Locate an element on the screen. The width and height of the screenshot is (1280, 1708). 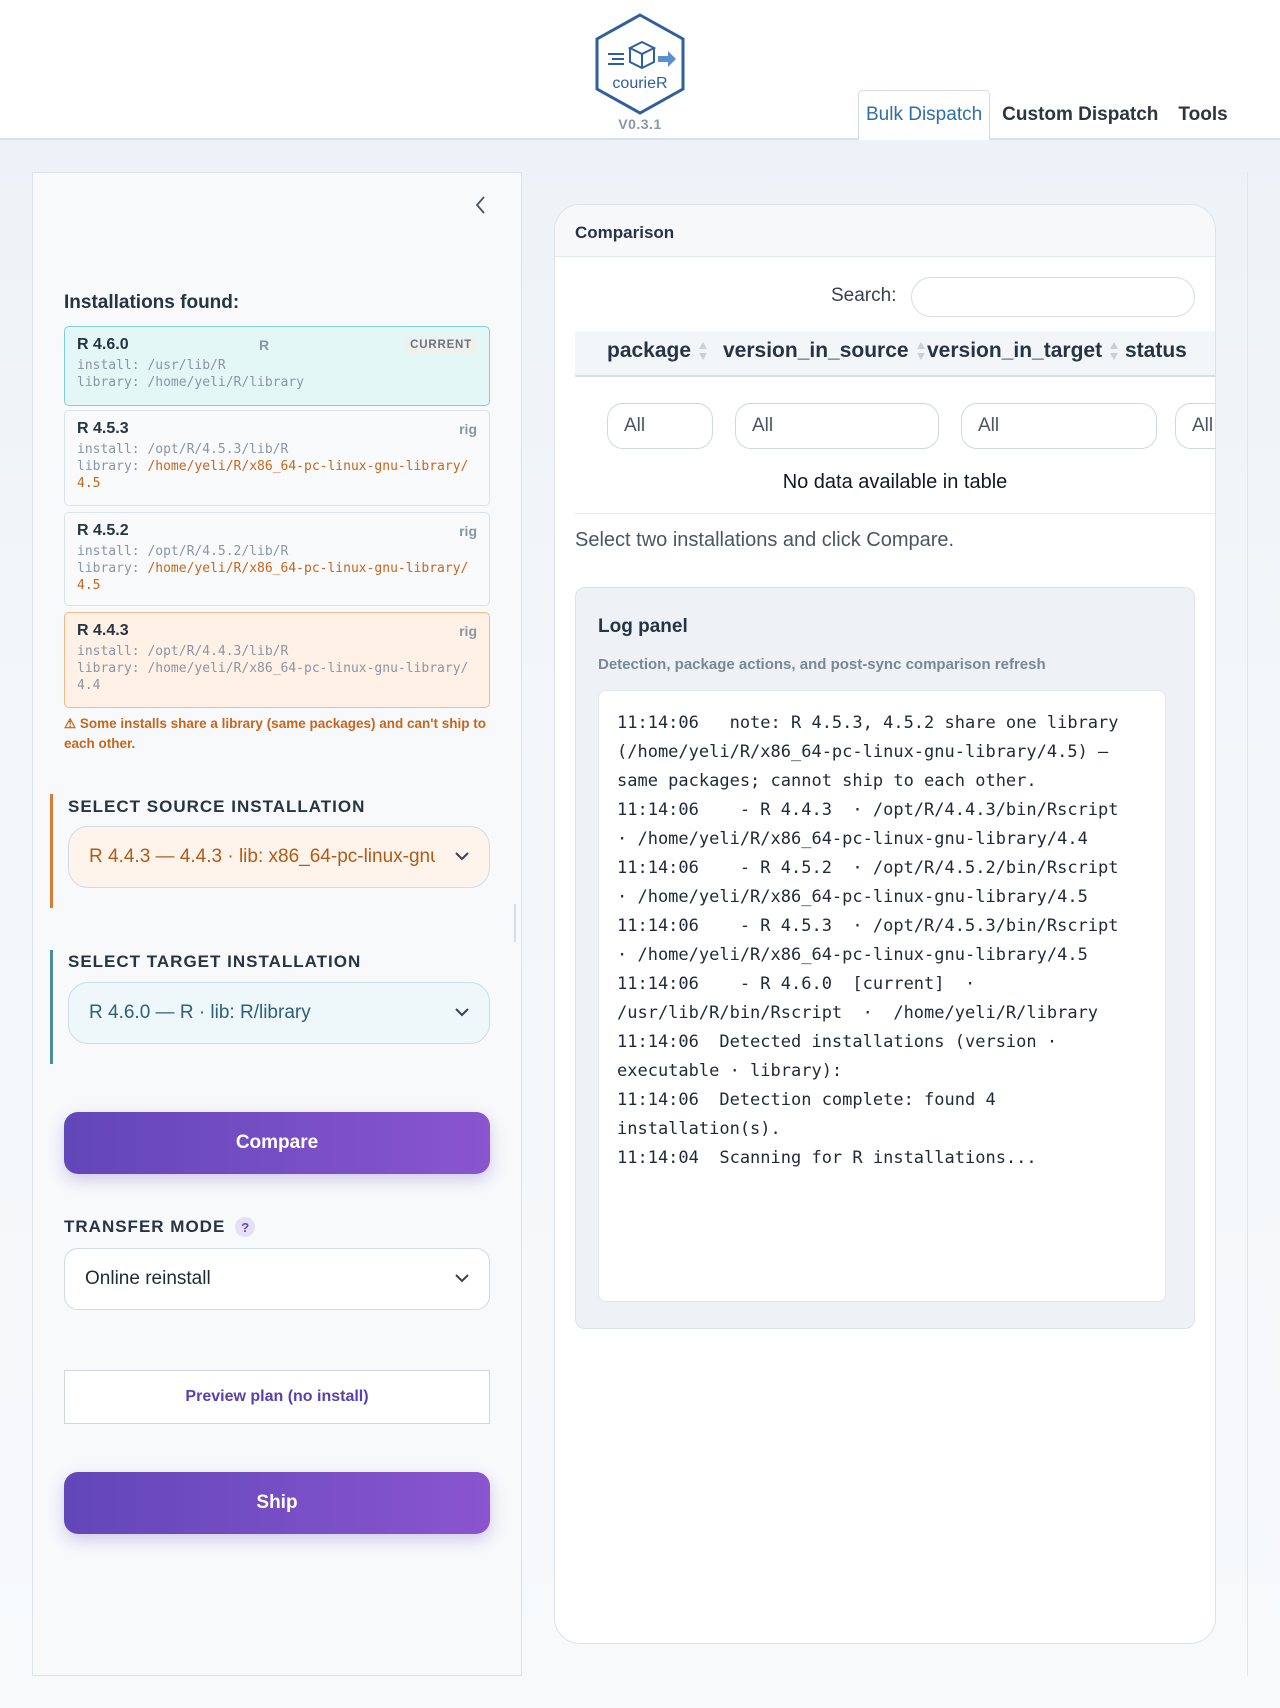
installation-install-path: install: /opt/R/4.5.2/lib/R is located at coordinates (183, 551).